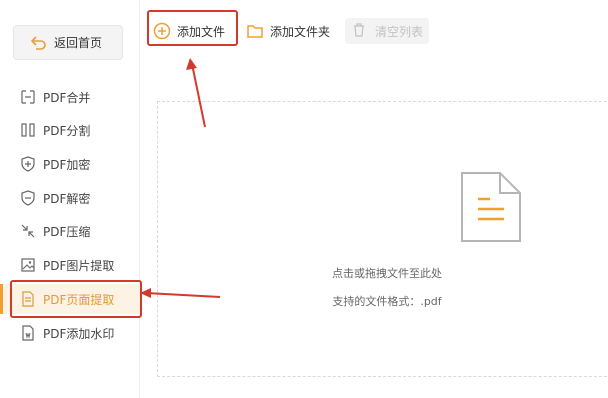  Describe the element at coordinates (145, 293) in the screenshot. I see `arrow-head-active-item` at that location.